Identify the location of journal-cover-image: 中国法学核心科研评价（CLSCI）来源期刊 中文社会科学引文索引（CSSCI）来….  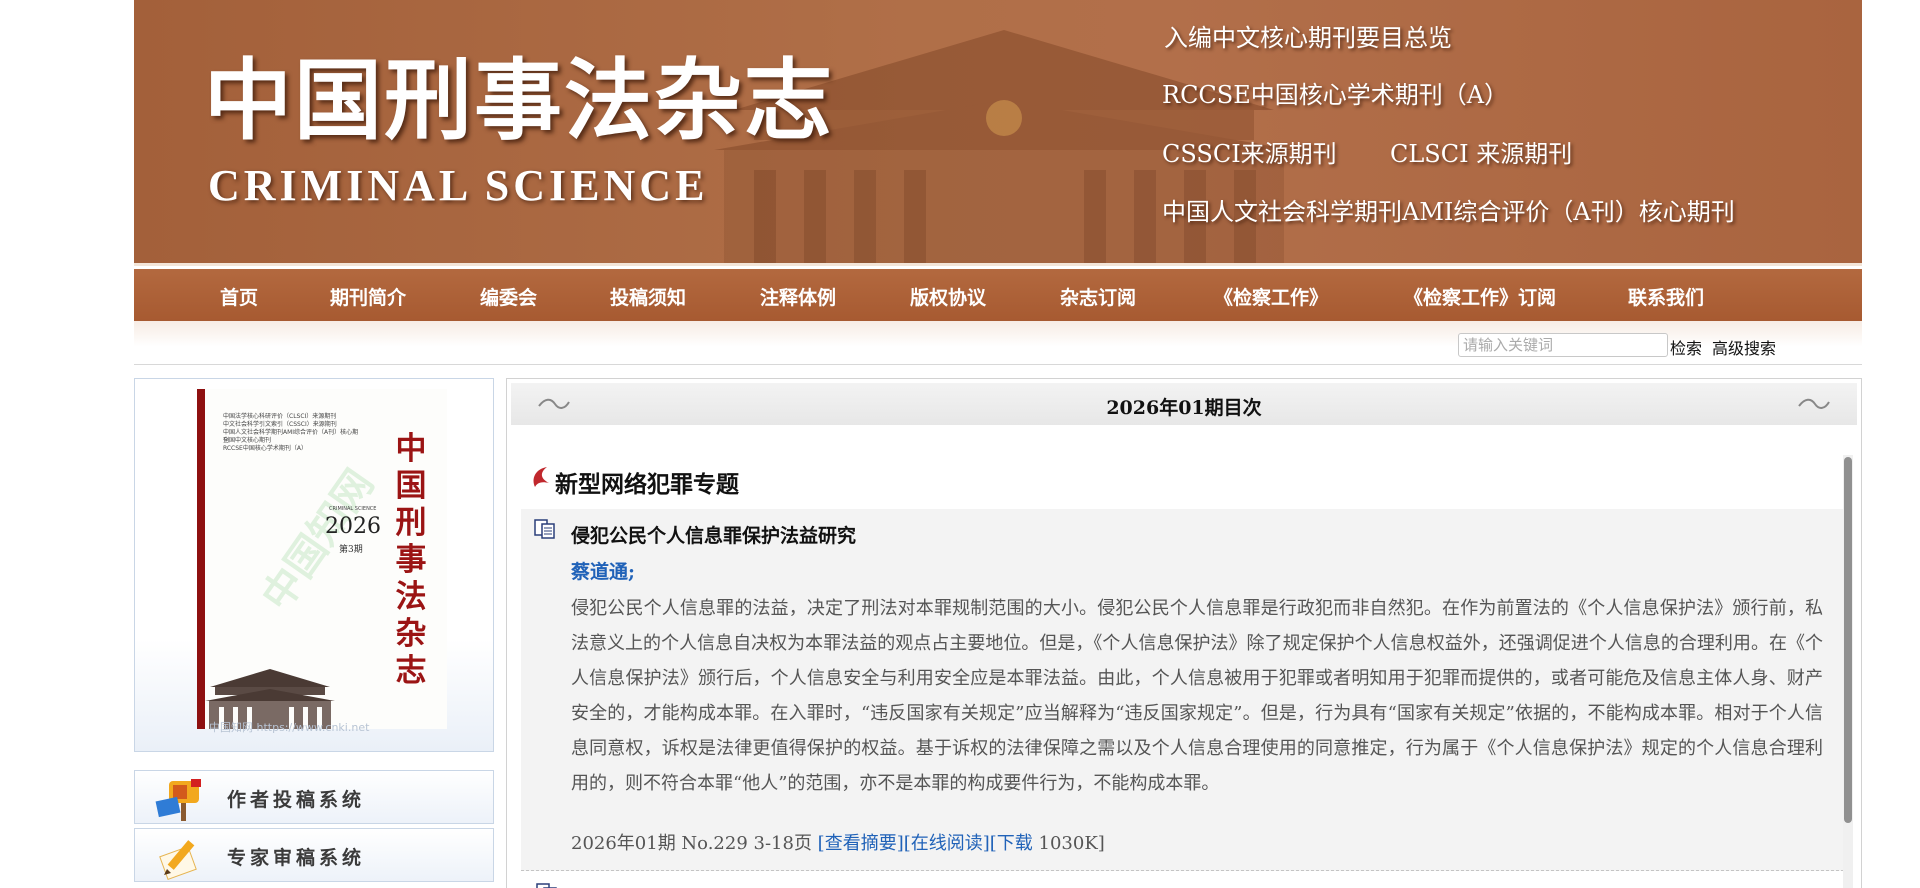
(322, 559).